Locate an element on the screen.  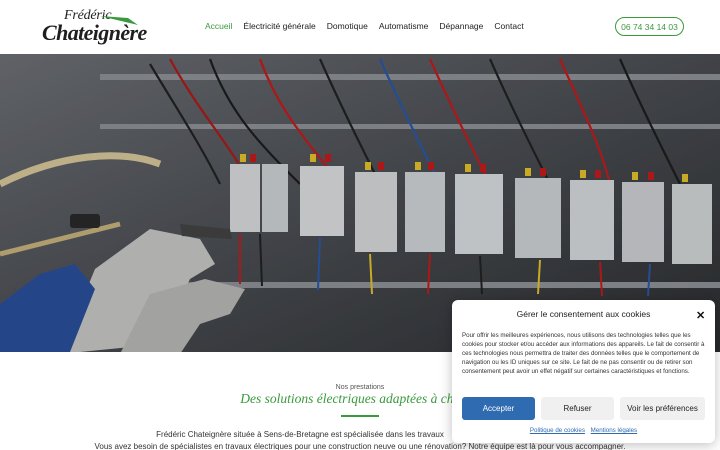
logo-lastname: Chateignère is located at coordinates (94, 32).